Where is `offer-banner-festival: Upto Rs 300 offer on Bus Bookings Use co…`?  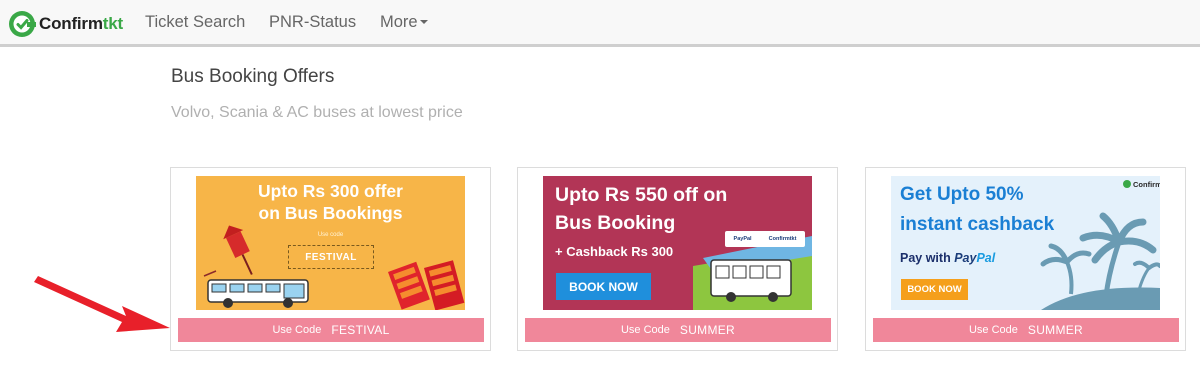 offer-banner-festival: Upto Rs 300 offer on Bus Bookings Use co… is located at coordinates (330, 243).